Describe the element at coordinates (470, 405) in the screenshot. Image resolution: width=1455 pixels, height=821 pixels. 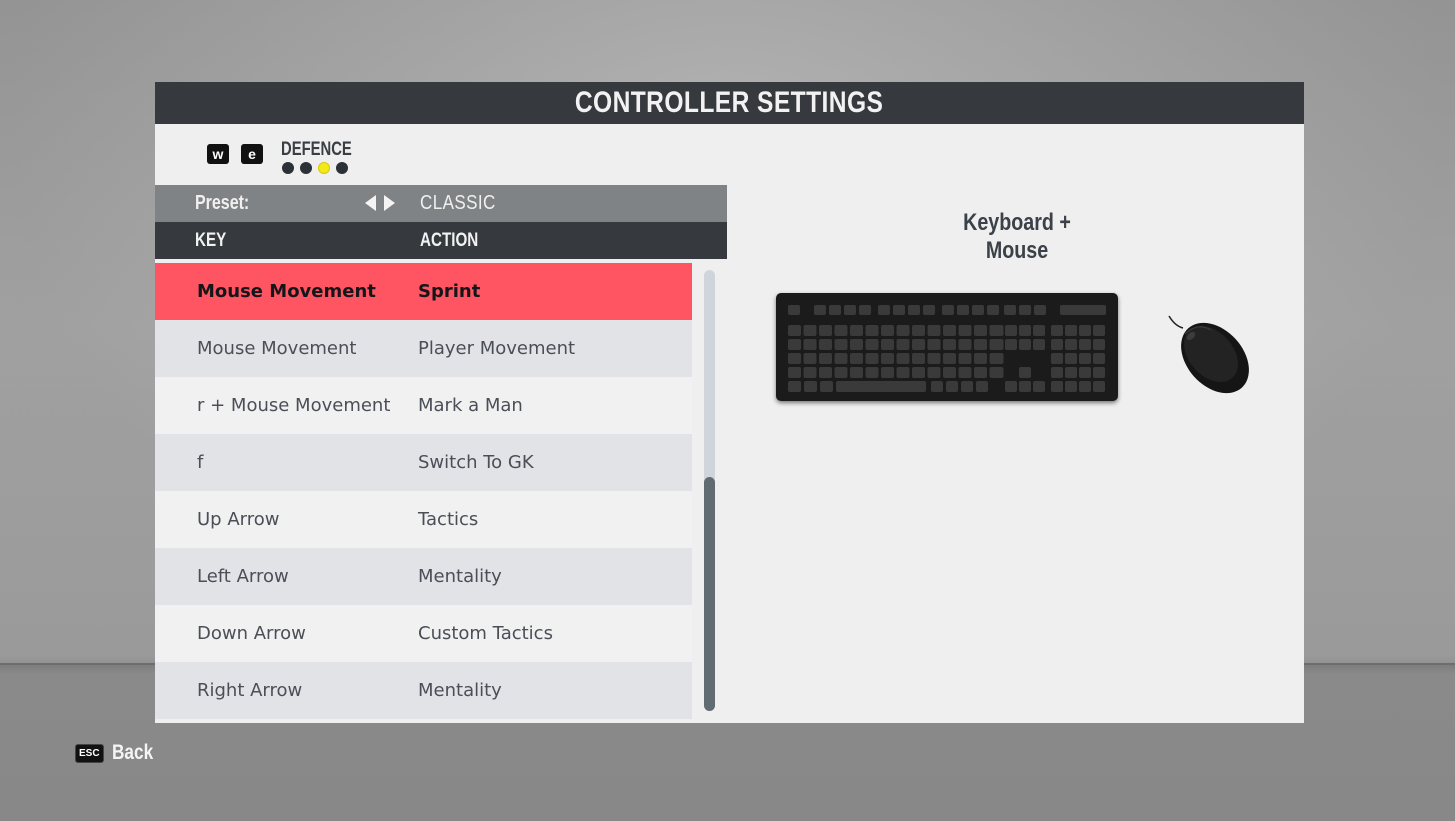
I see `row-action: Mark a Man` at that location.